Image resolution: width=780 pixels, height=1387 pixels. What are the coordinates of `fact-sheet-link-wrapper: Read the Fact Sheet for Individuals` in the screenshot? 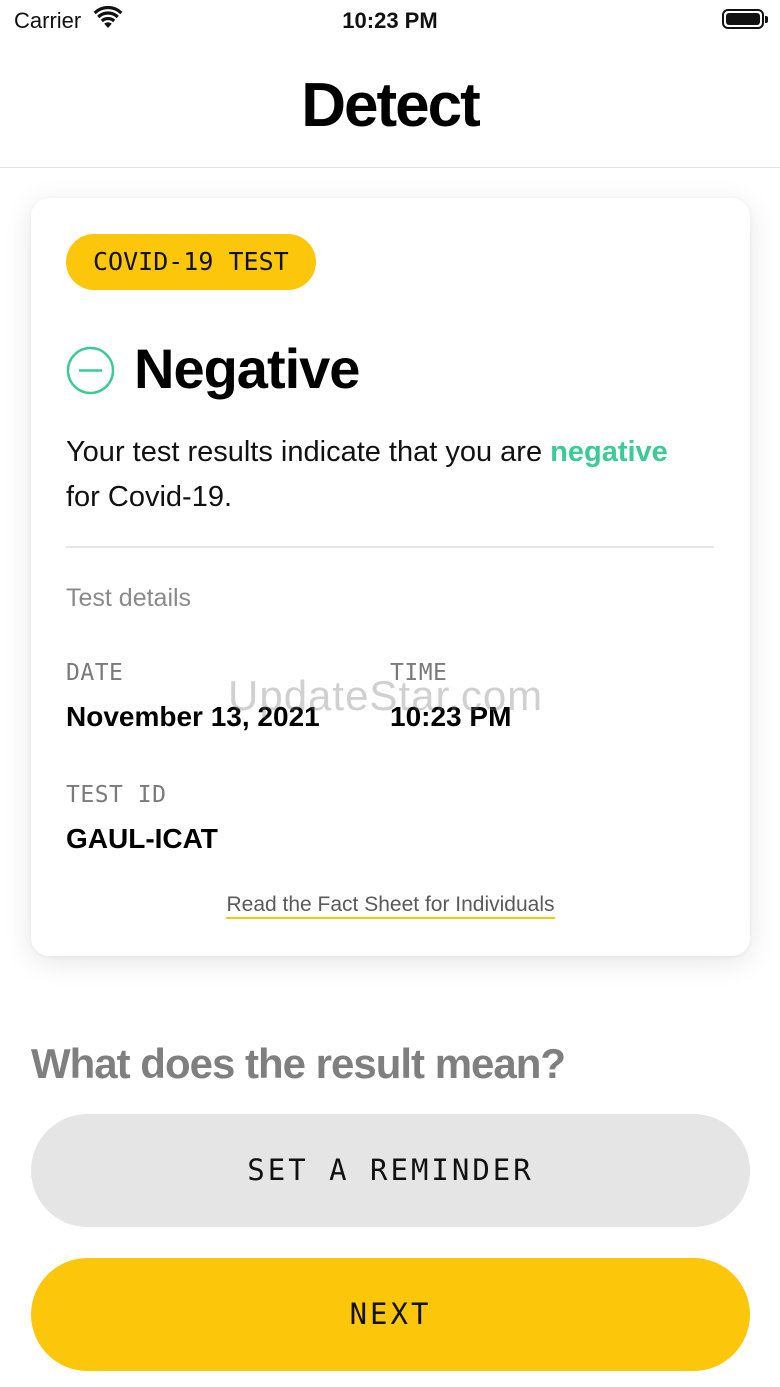 It's located at (390, 906).